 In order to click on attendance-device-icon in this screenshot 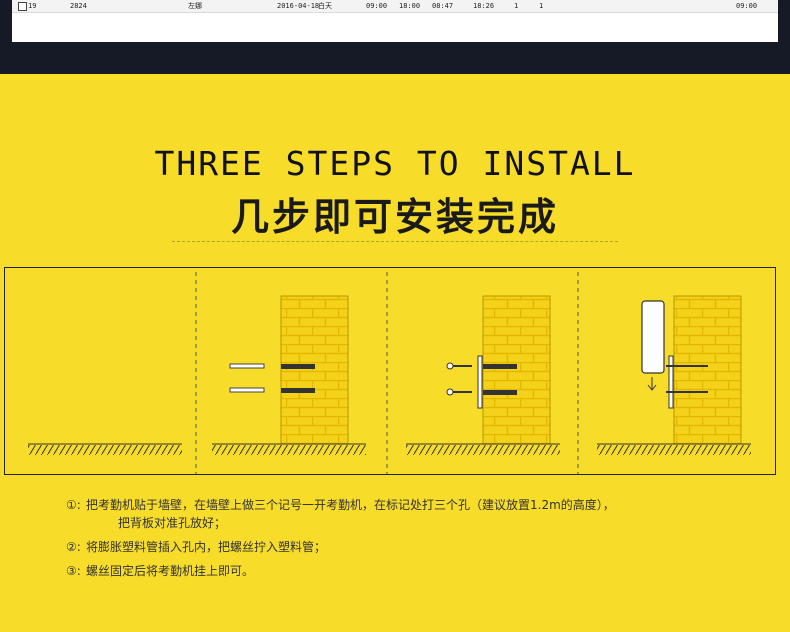, I will do `click(653, 337)`.